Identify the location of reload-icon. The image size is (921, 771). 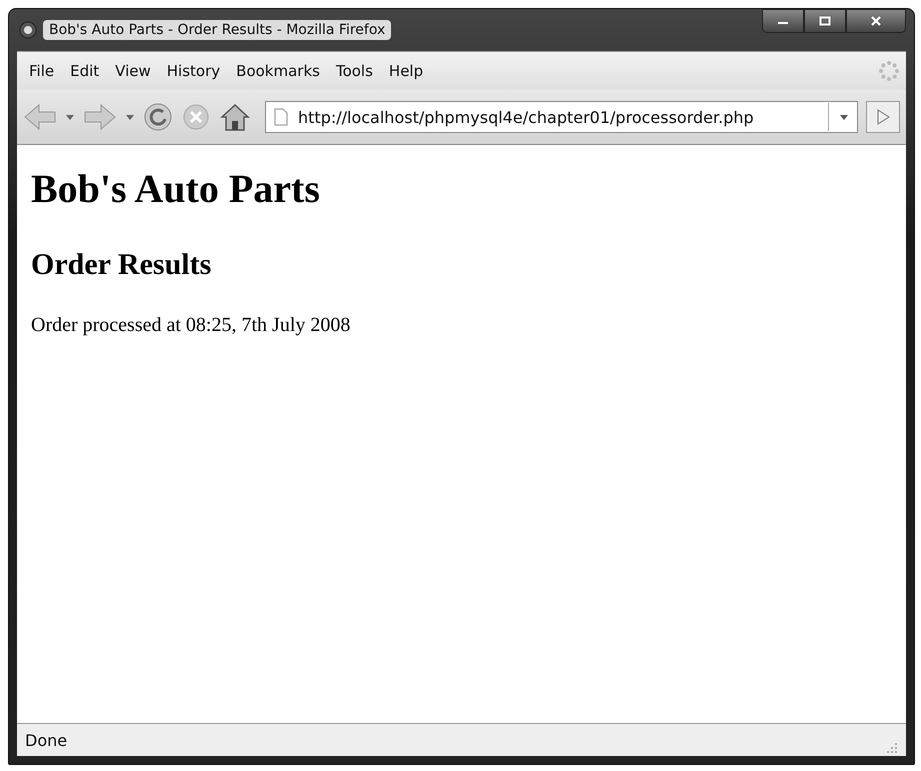
(158, 117).